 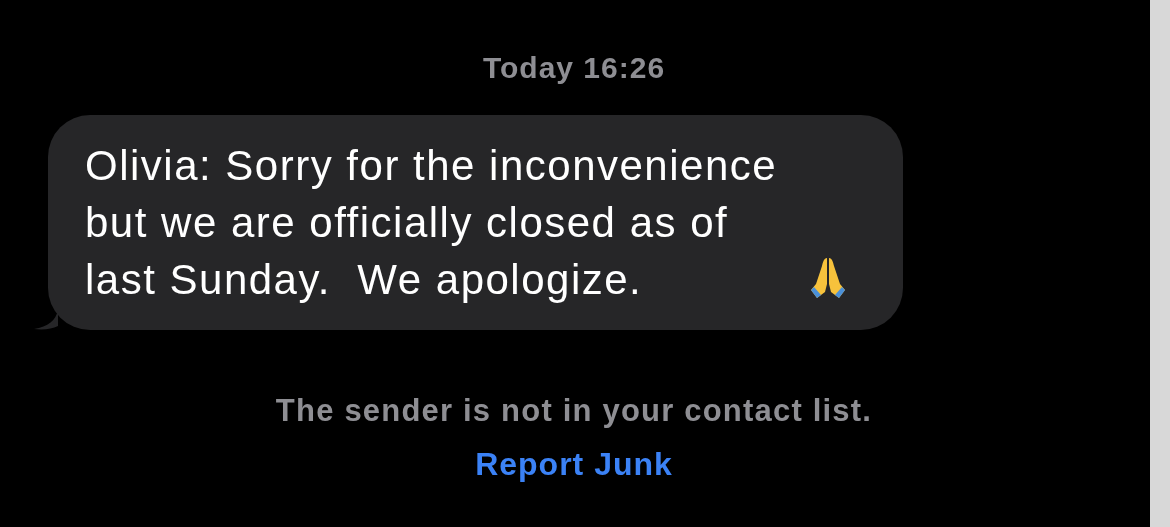 What do you see at coordinates (574, 464) in the screenshot?
I see `report-junk-link: Report Junk` at bounding box center [574, 464].